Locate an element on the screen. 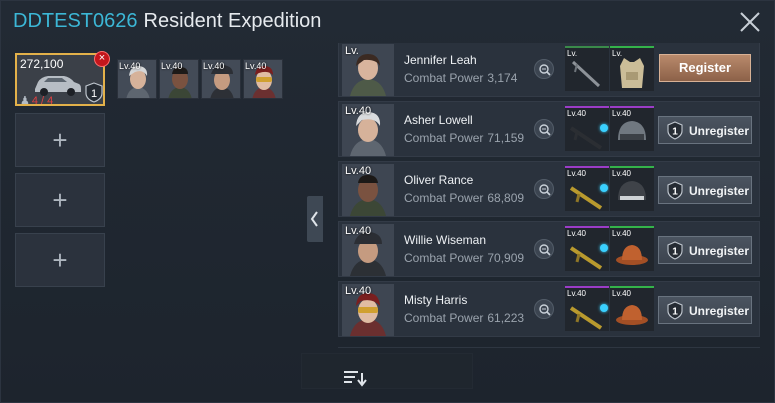  disabled-action-button is located at coordinates (387, 371).